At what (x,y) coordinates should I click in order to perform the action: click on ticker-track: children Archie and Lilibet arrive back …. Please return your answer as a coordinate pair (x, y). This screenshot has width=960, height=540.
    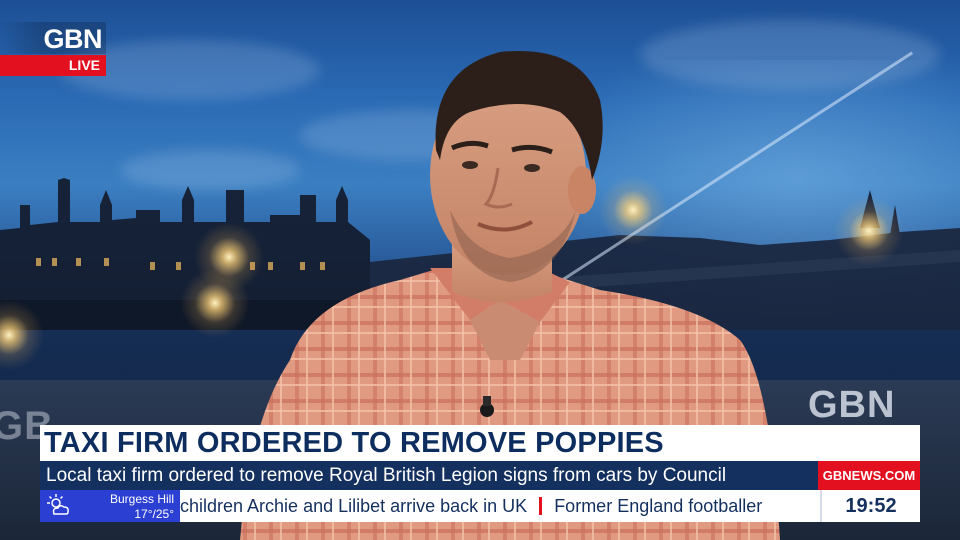
    Looking at the image, I should click on (471, 506).